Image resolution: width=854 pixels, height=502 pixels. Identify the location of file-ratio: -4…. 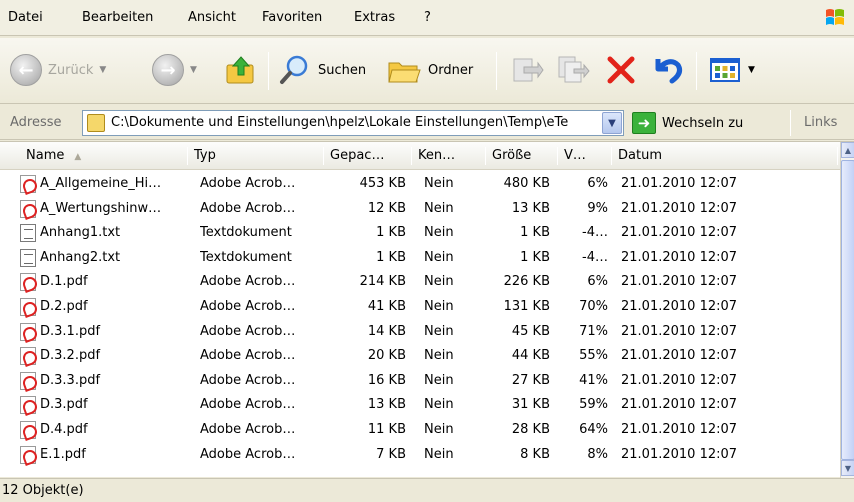
(595, 233).